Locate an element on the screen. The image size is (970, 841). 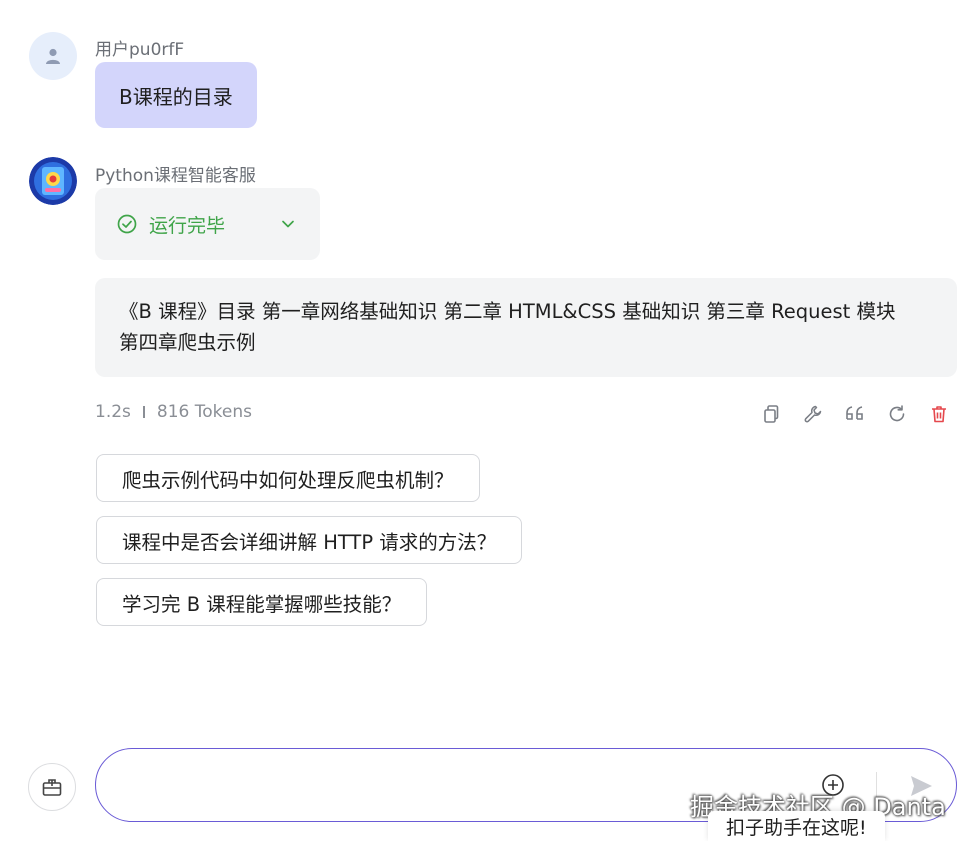
refresh-icon is located at coordinates (897, 414).